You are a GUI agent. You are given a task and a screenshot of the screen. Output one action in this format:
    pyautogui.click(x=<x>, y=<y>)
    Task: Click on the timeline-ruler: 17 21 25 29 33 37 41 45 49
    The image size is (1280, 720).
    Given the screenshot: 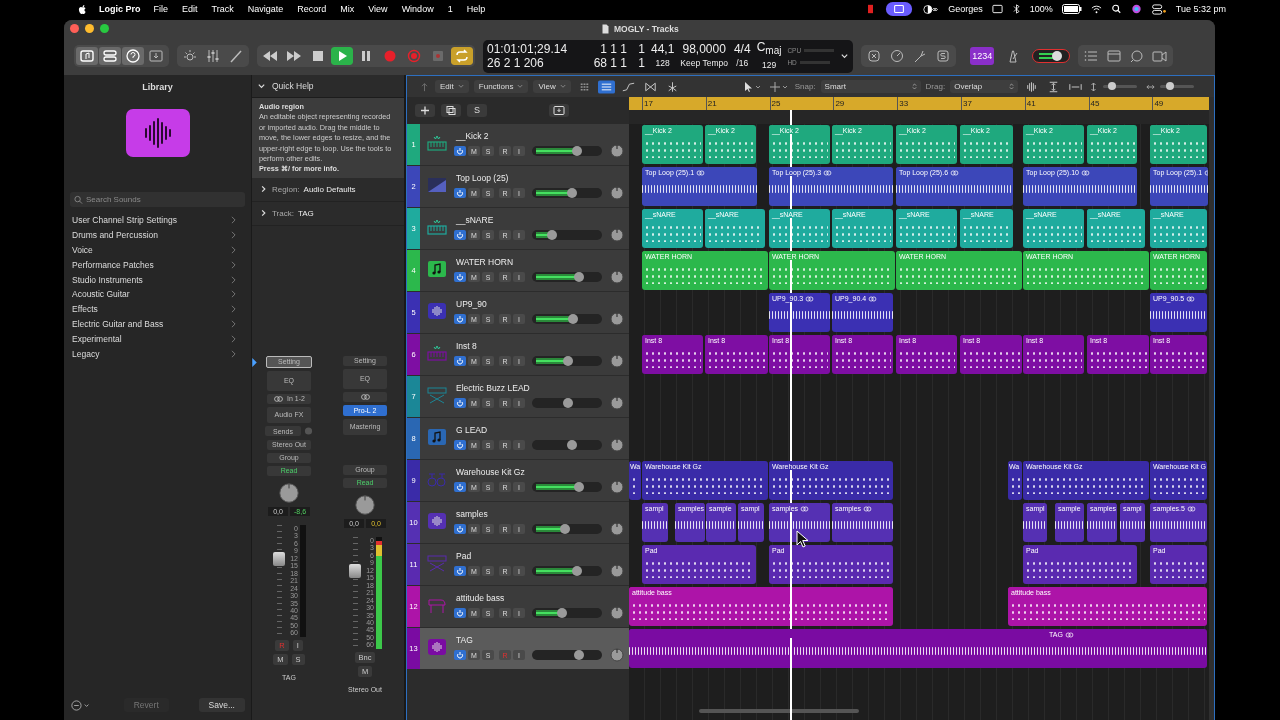 What is the action you would take?
    pyautogui.click(x=919, y=110)
    